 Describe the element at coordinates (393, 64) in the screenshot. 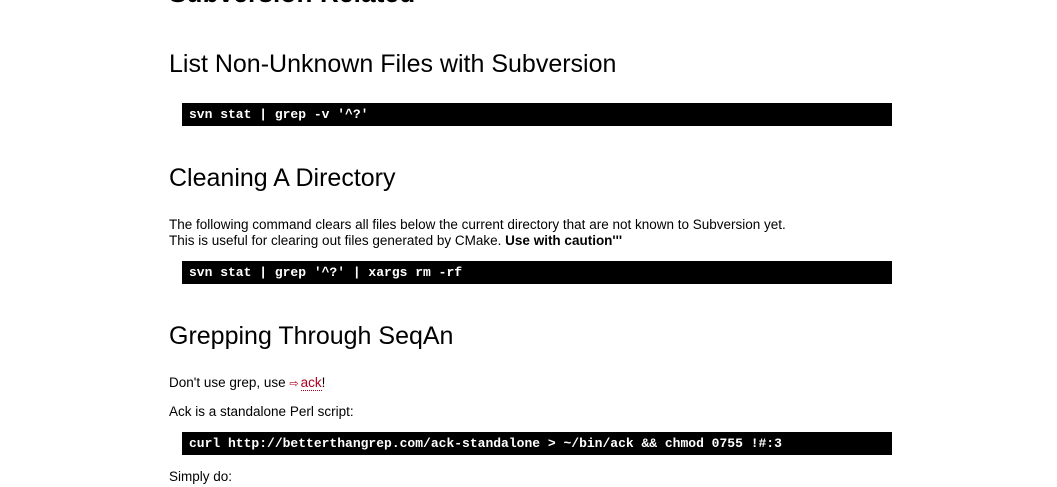

I see `heading-list-non-unknown: List Non-Unknown Files with Subversion` at that location.